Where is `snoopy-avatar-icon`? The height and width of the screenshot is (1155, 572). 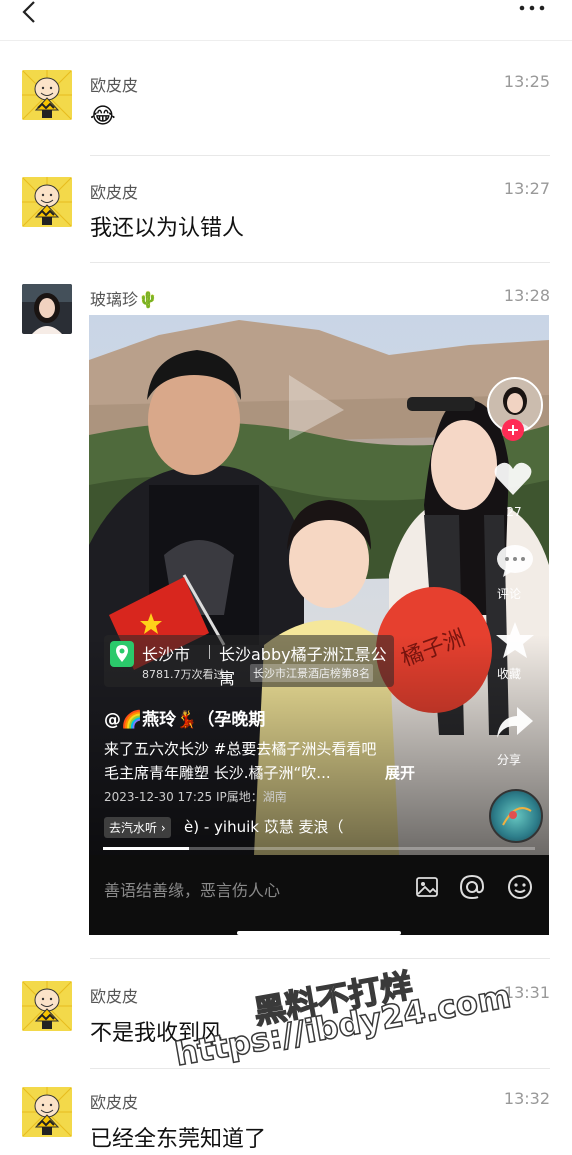
snoopy-avatar-icon is located at coordinates (47, 1112).